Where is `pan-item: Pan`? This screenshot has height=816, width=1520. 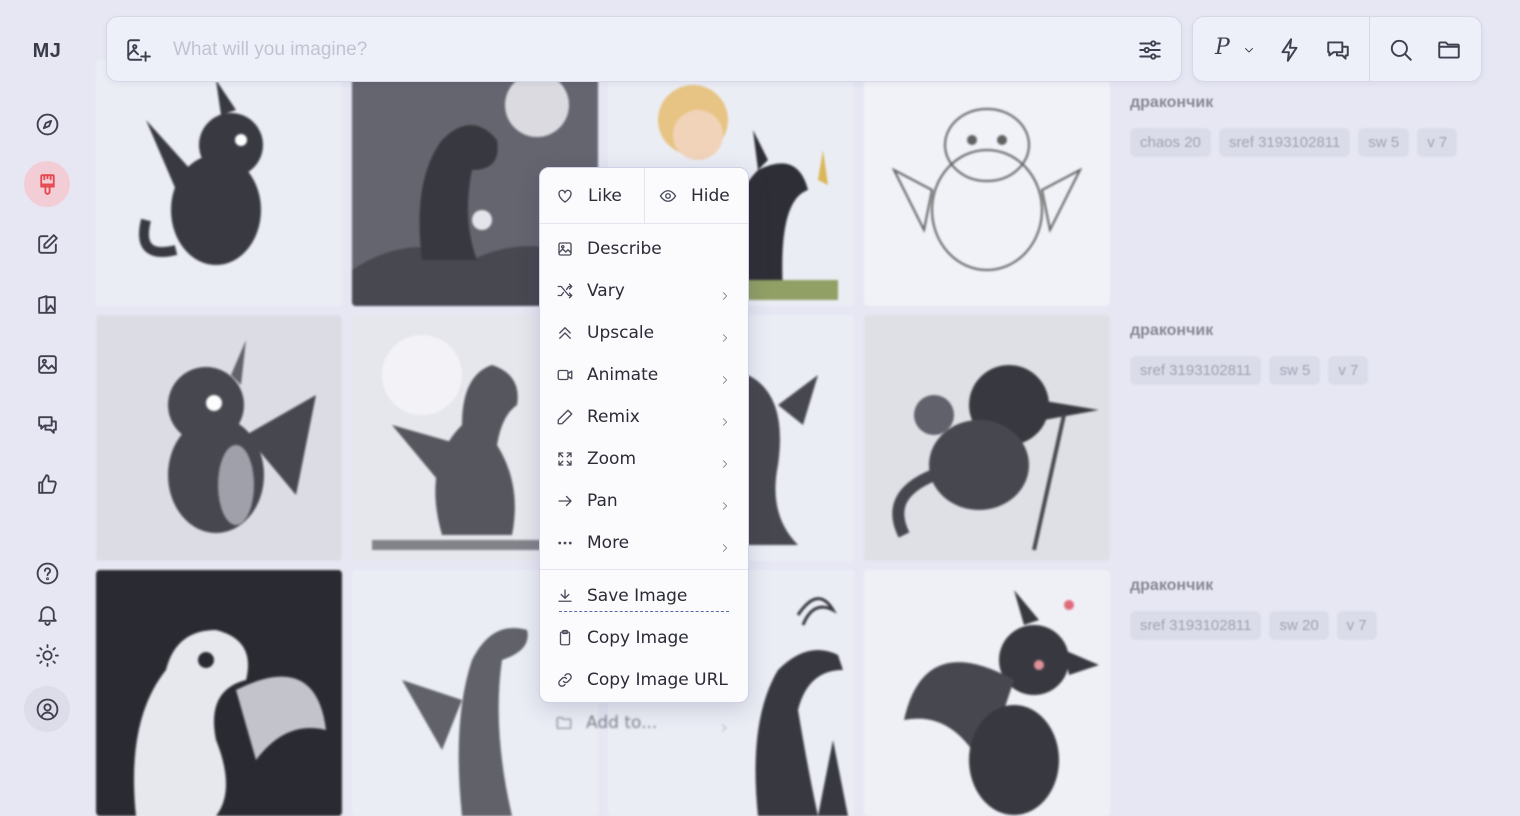 pan-item: Pan is located at coordinates (644, 501).